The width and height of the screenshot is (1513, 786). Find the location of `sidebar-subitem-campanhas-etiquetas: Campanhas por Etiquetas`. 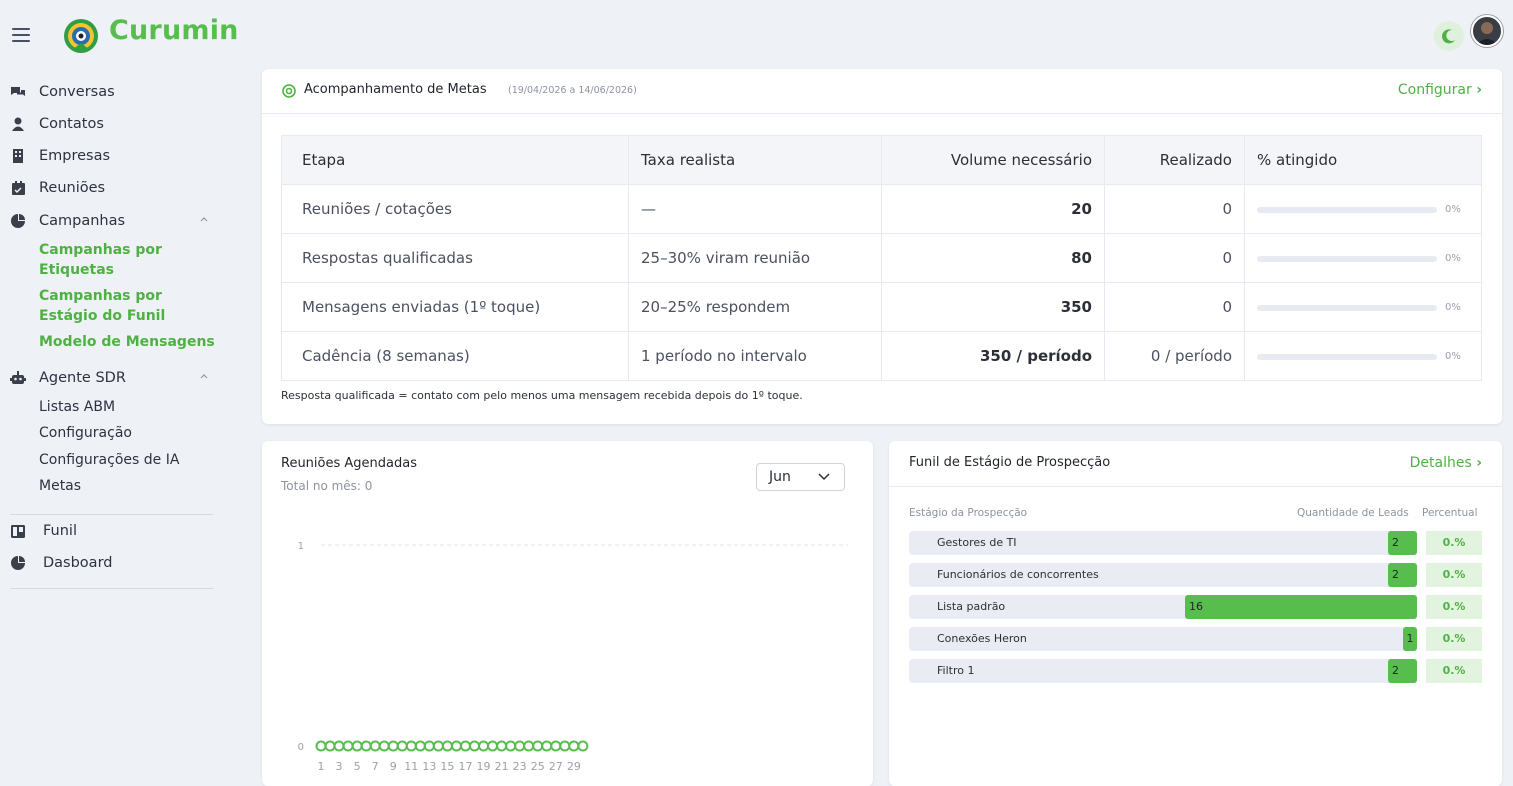

sidebar-subitem-campanhas-etiquetas: Campanhas por Etiquetas is located at coordinates (114, 260).